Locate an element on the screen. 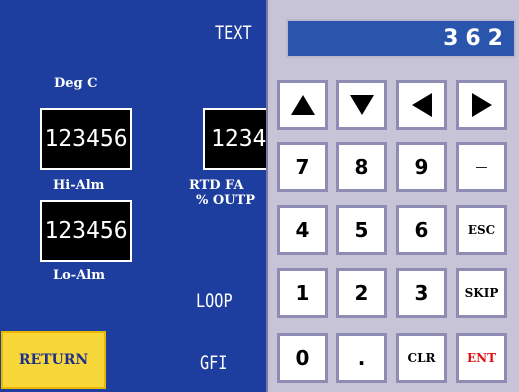  key-5: 5 is located at coordinates (361, 230).